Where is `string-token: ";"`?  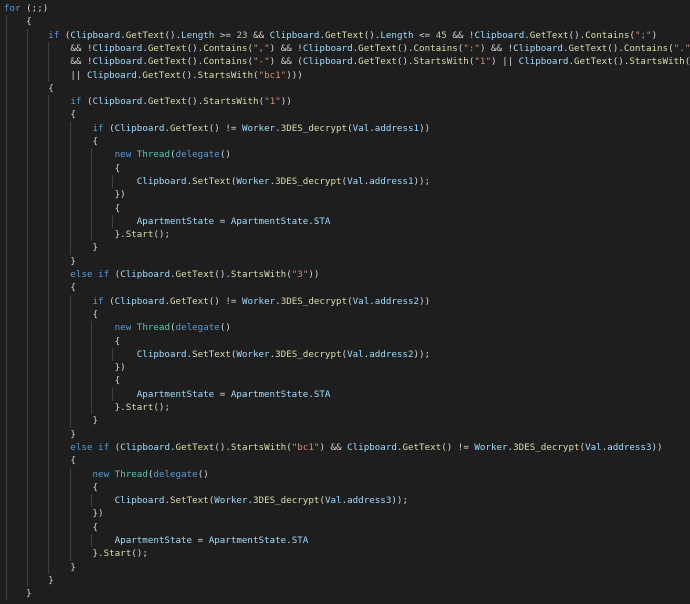
string-token: ";" is located at coordinates (643, 35).